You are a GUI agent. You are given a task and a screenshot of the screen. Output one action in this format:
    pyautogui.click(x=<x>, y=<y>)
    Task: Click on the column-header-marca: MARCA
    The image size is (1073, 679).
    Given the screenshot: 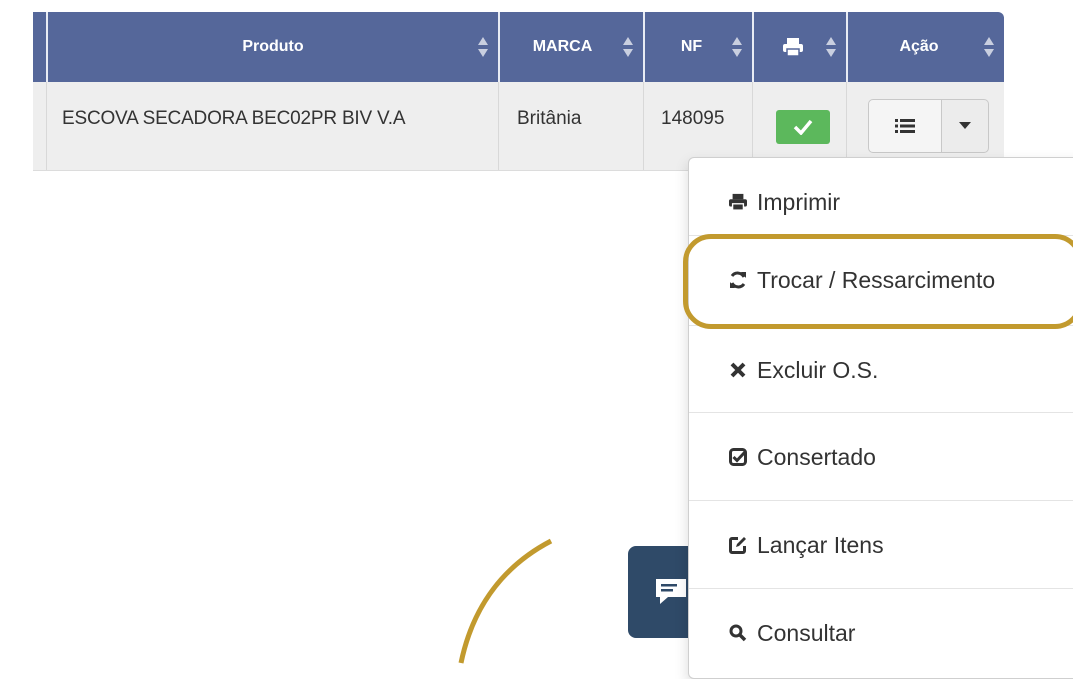 What is the action you would take?
    pyautogui.click(x=570, y=47)
    